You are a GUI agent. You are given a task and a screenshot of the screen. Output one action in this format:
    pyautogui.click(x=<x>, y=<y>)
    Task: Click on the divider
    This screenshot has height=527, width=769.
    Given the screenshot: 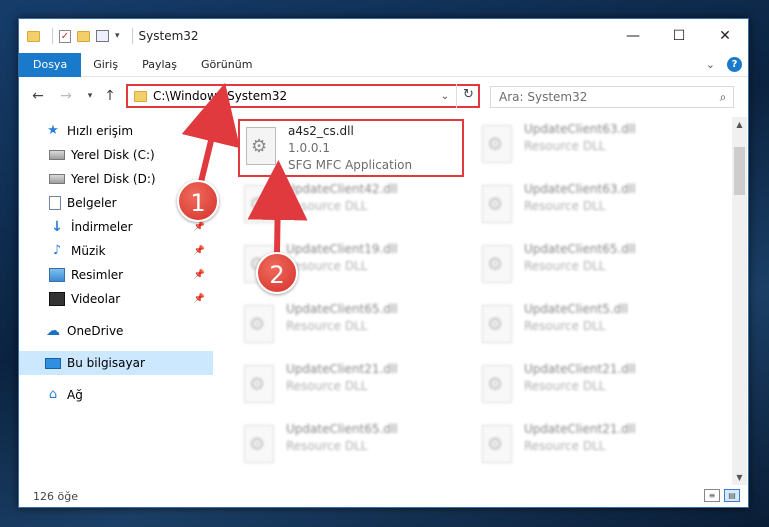 What is the action you would take?
    pyautogui.click(x=52, y=36)
    